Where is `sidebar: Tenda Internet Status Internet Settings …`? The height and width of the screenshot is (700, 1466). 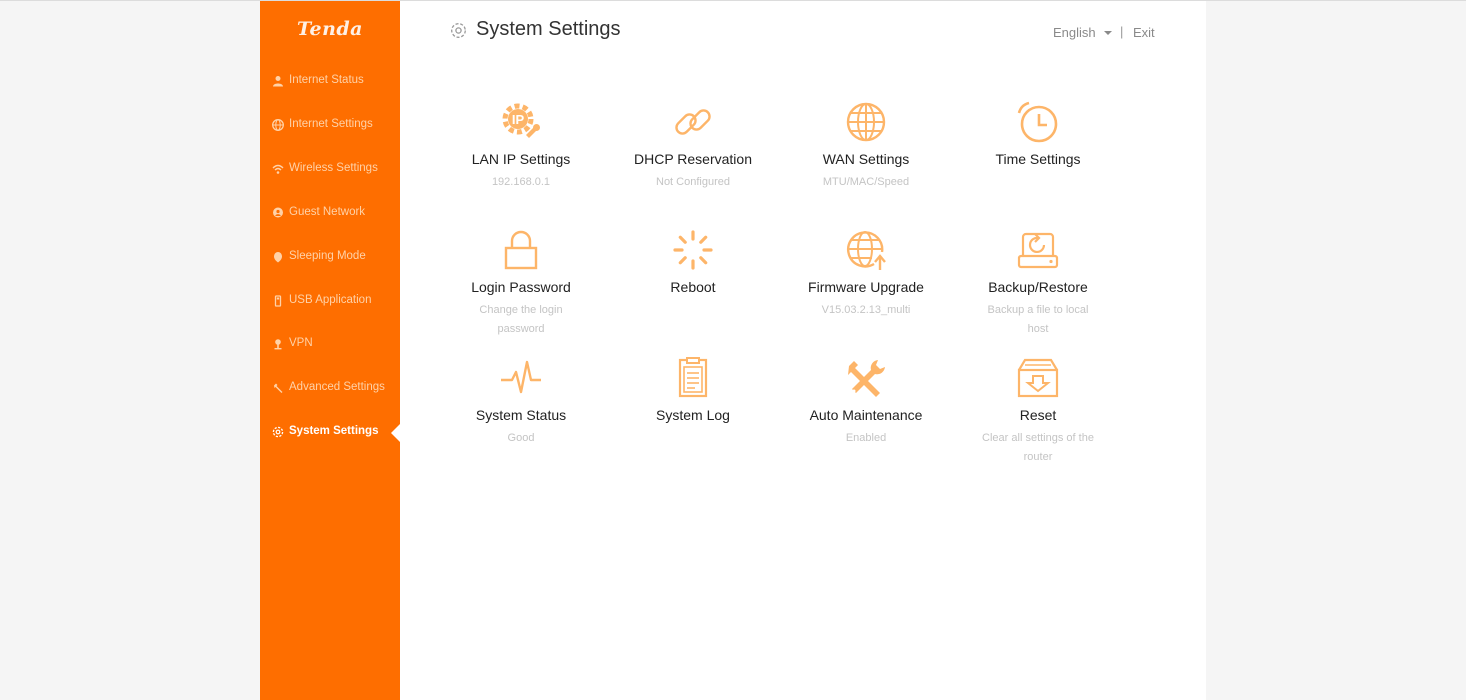 sidebar: Tenda Internet Status Internet Settings … is located at coordinates (330, 350).